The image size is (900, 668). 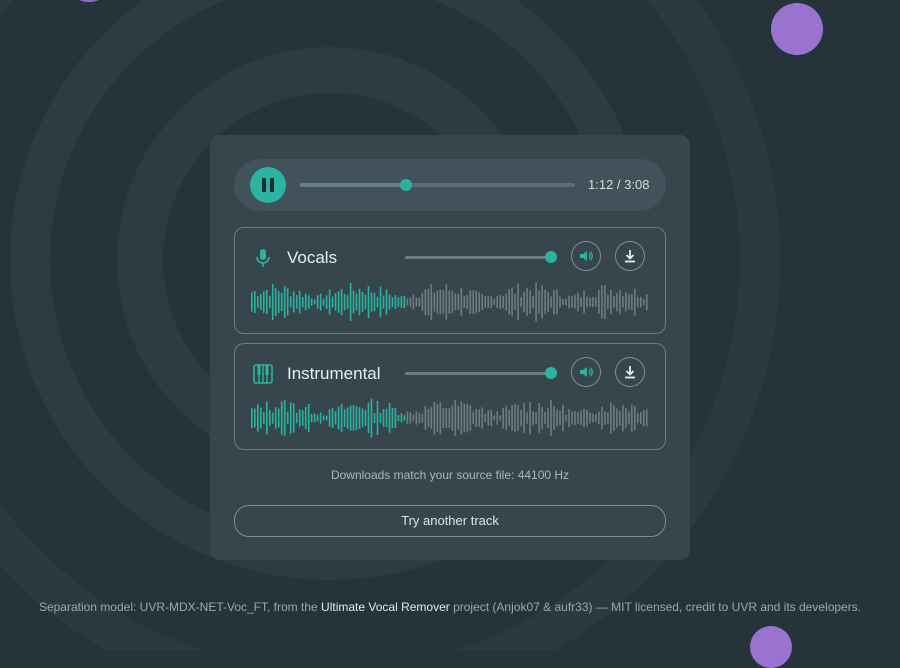 I want to click on decor-blob-top-right, so click(x=797, y=29).